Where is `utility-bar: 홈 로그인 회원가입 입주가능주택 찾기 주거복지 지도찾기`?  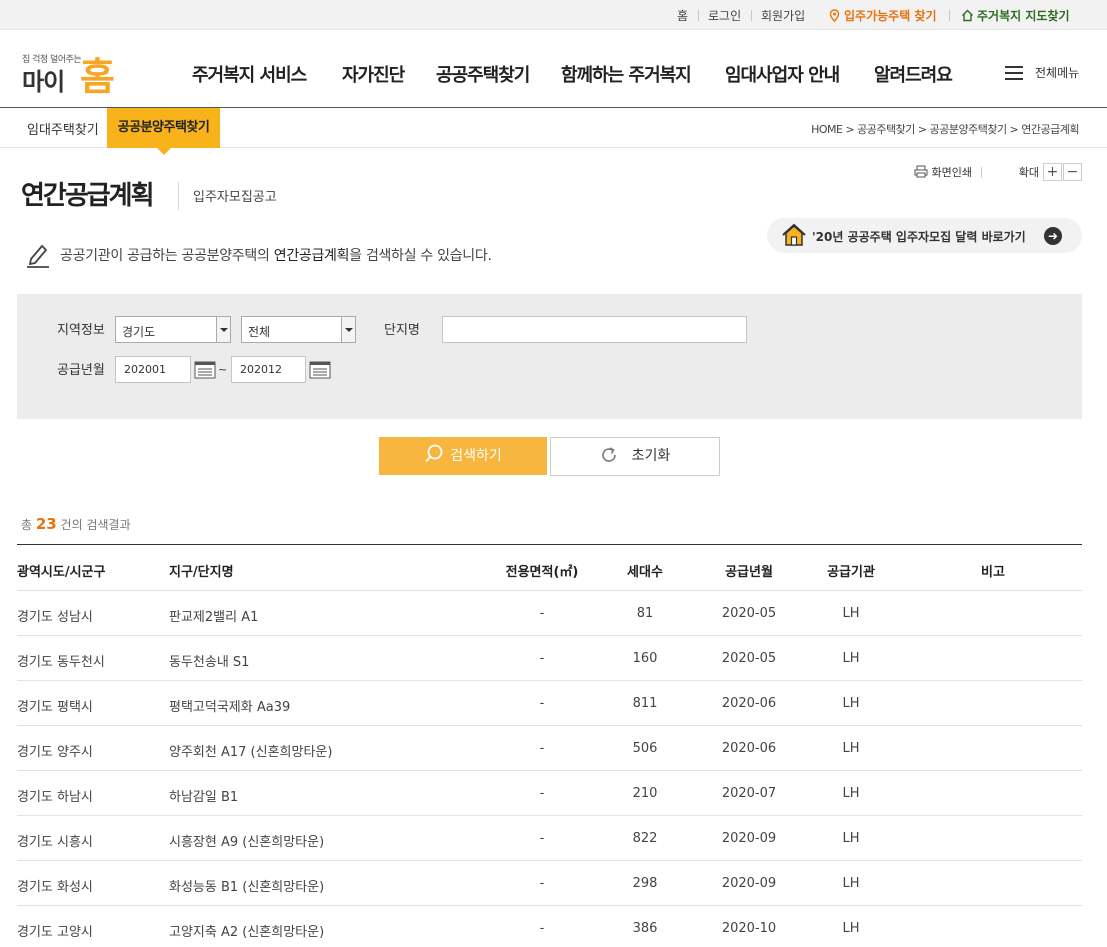 utility-bar: 홈 로그인 회원가입 입주가능주택 찾기 주거복지 지도찾기 is located at coordinates (553, 15).